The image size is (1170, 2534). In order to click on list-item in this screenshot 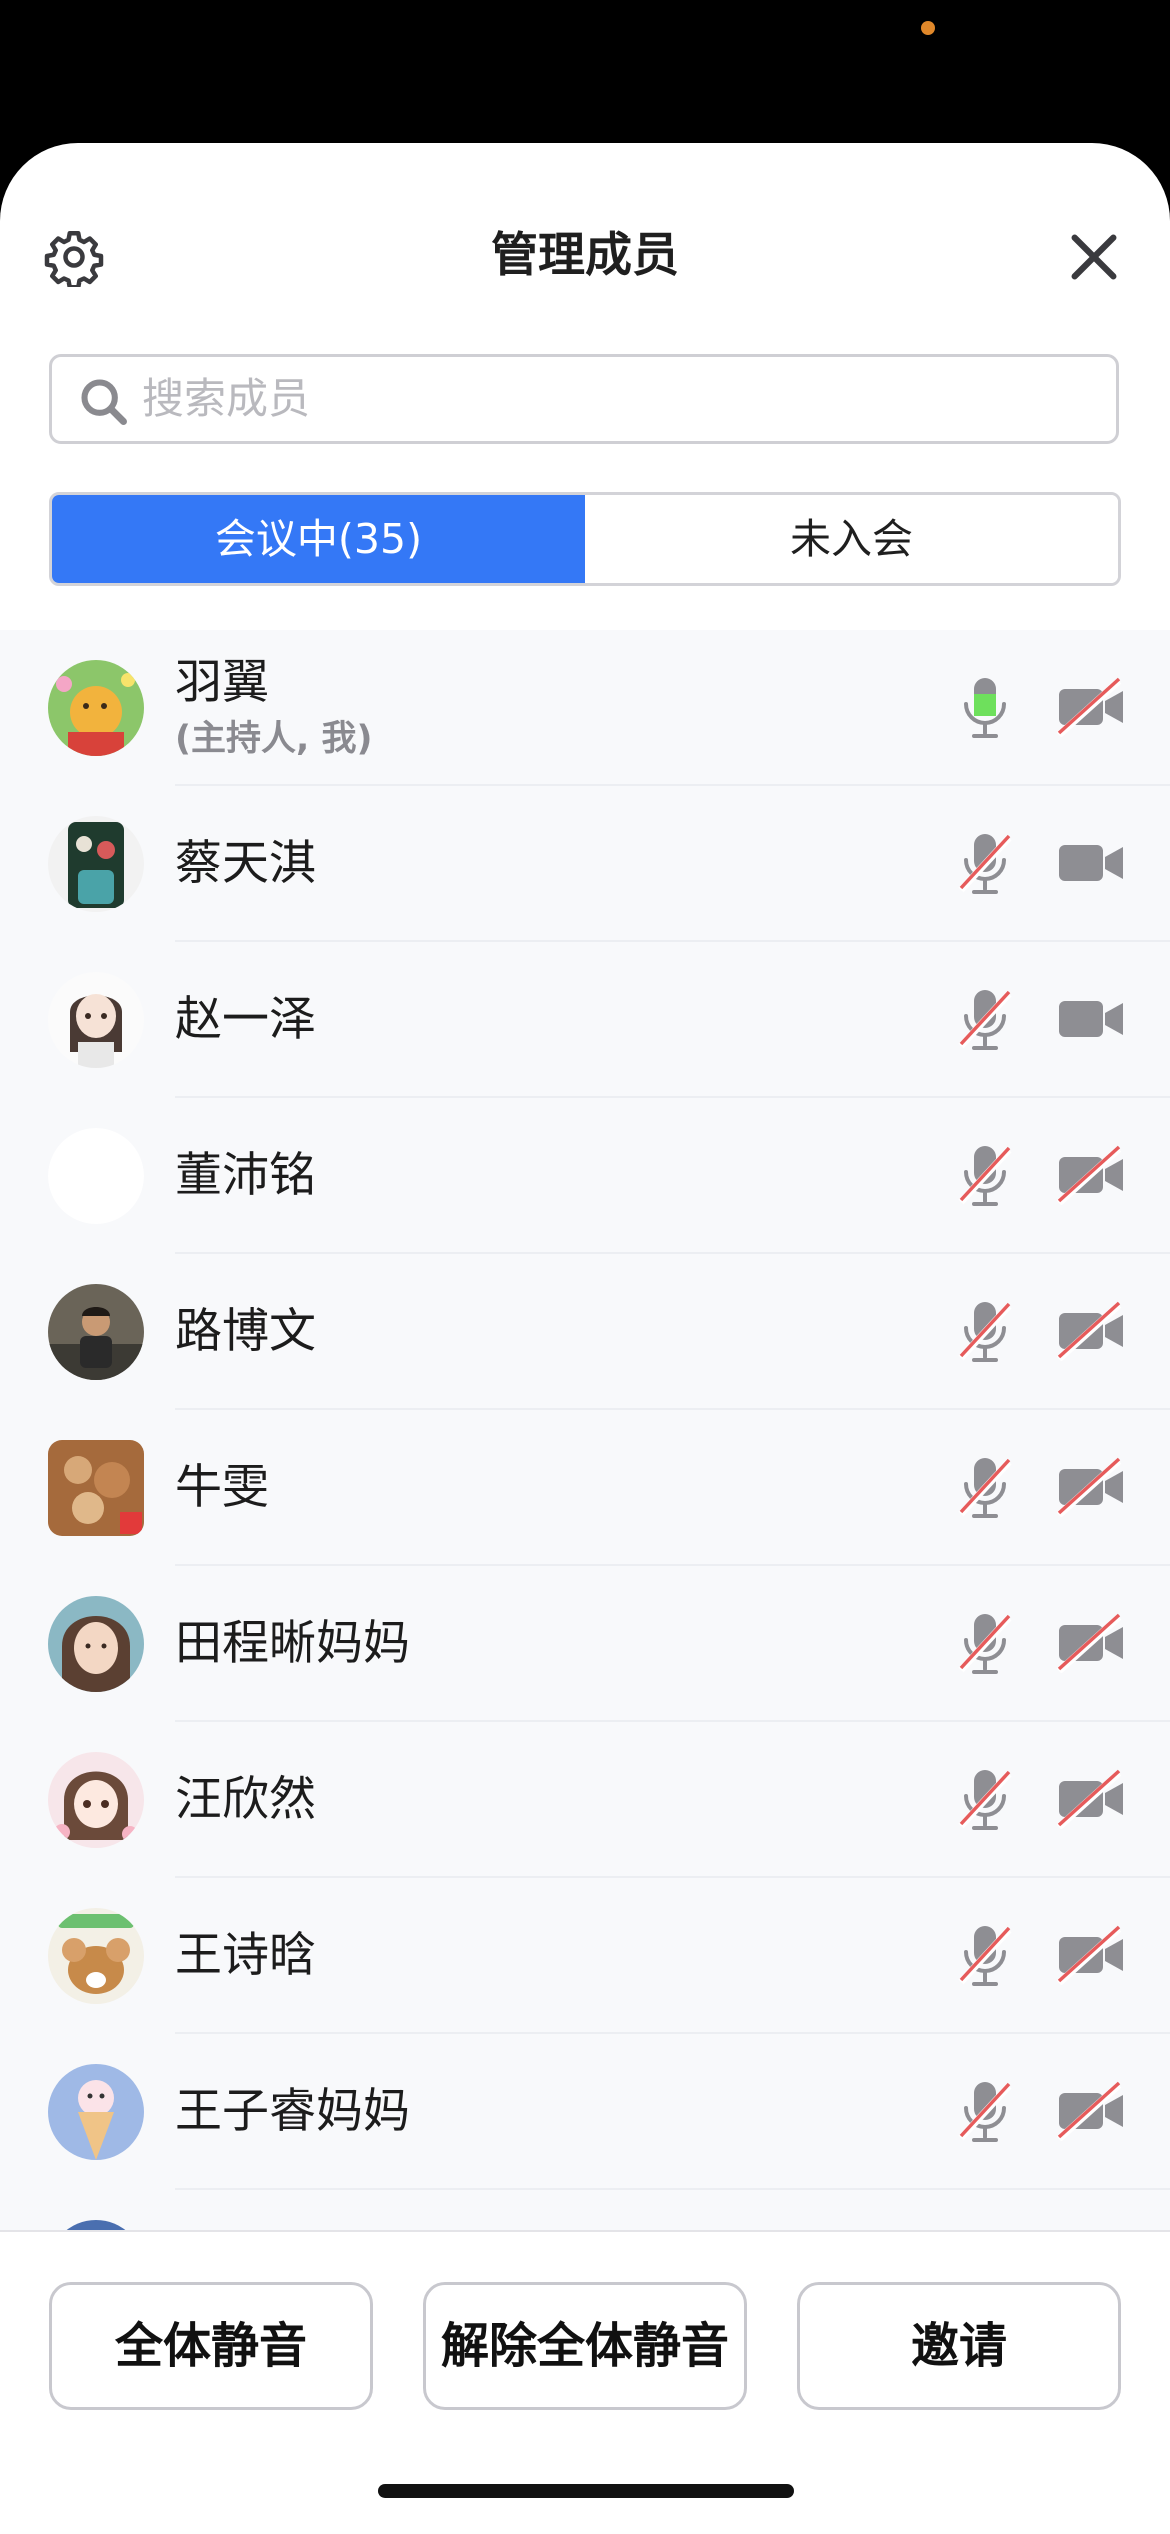, I will do `click(585, 2210)`.